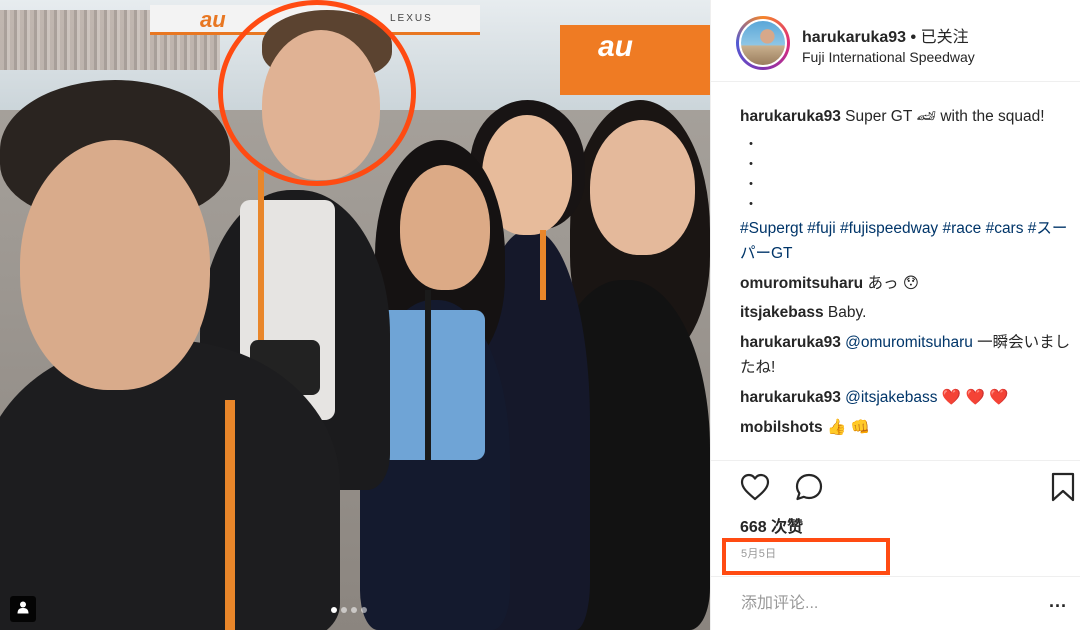 This screenshot has width=1080, height=630. I want to click on comment-username: itsjakebass, so click(782, 312).